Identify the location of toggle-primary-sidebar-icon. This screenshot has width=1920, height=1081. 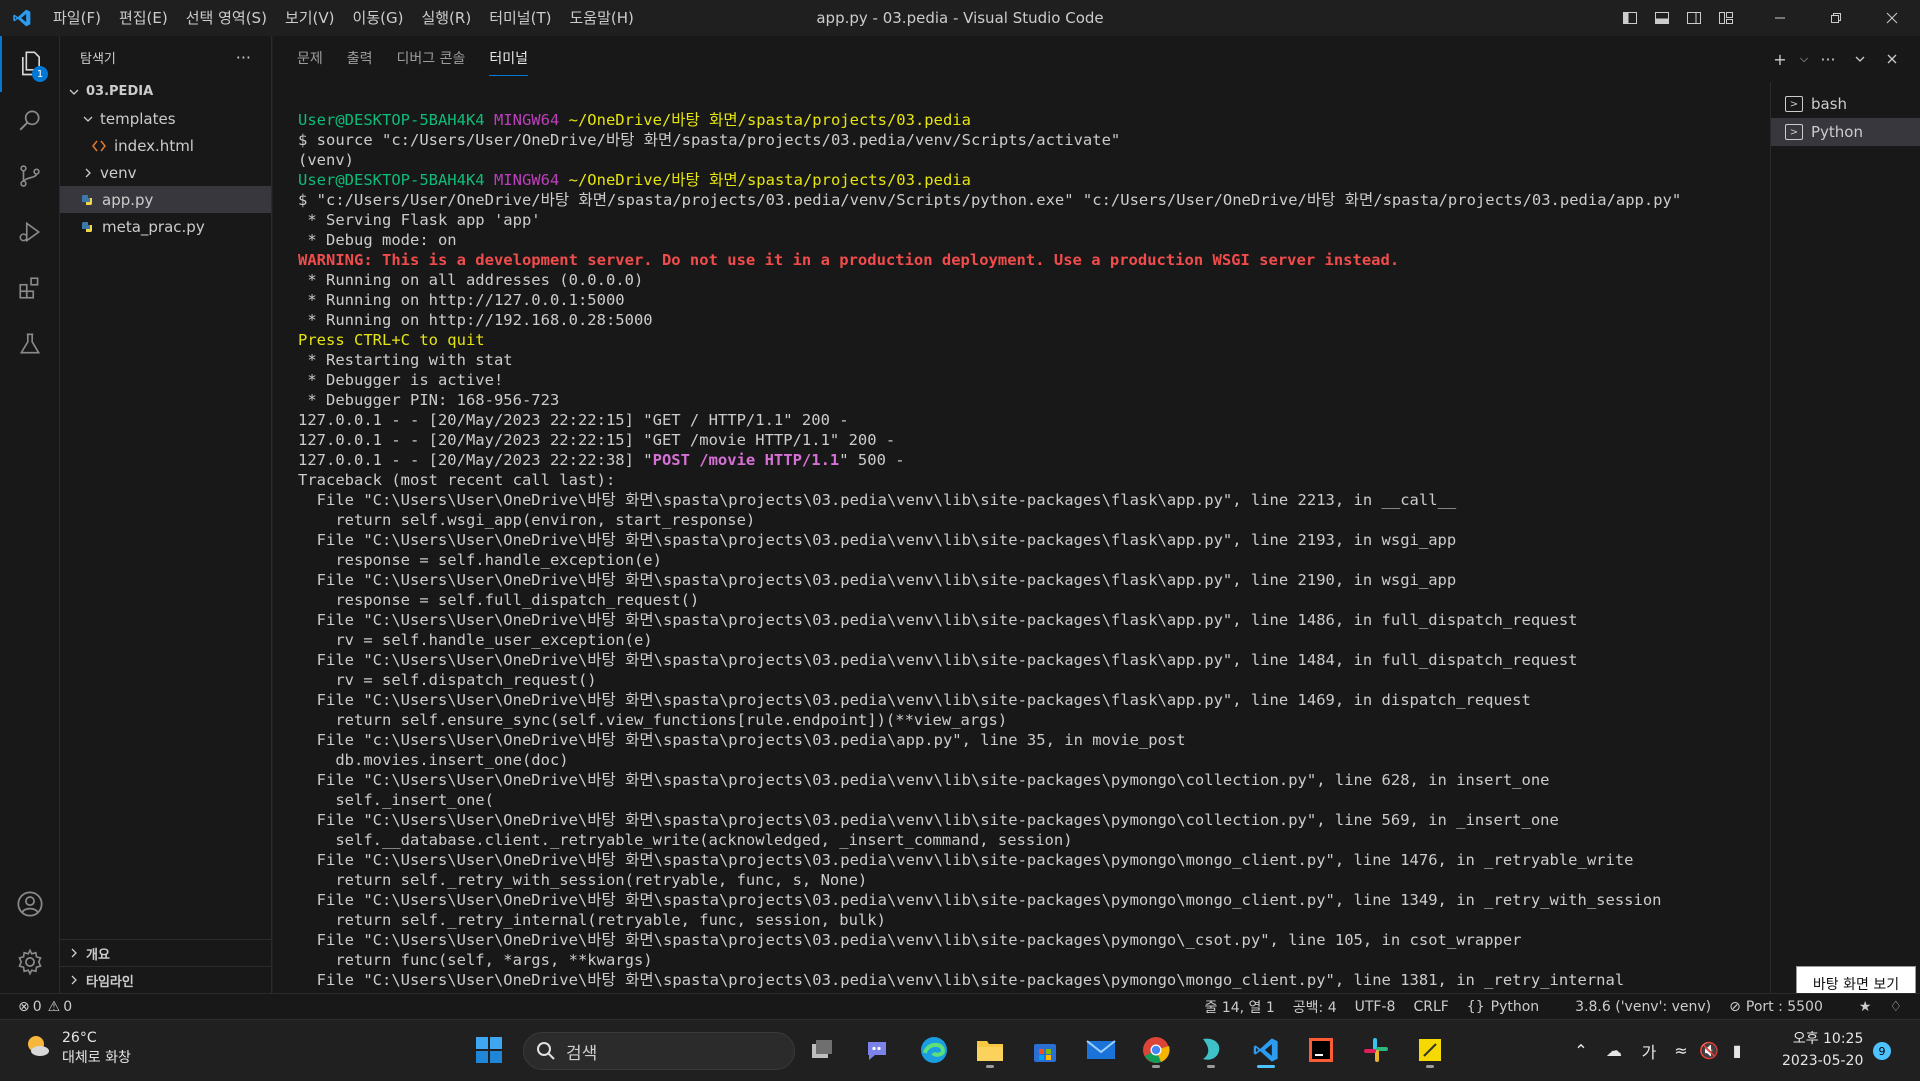
(1630, 18).